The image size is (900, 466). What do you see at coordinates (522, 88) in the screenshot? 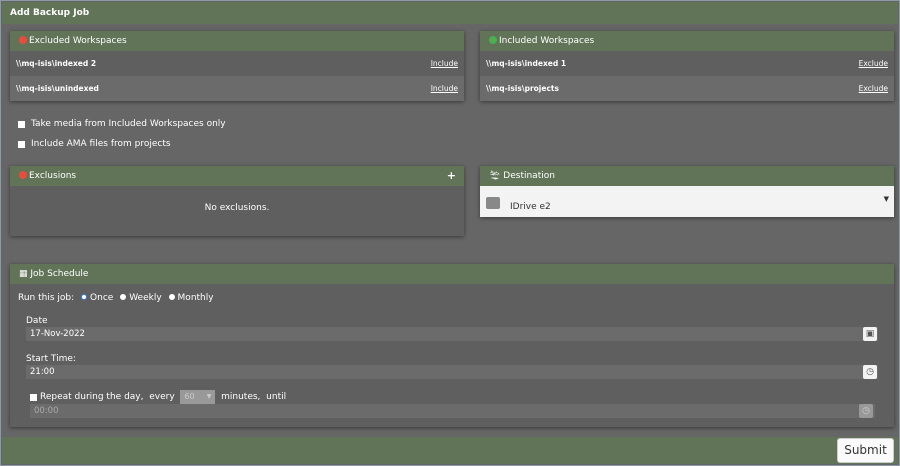
I see `workspace-path: \\mq-isis\projects` at bounding box center [522, 88].